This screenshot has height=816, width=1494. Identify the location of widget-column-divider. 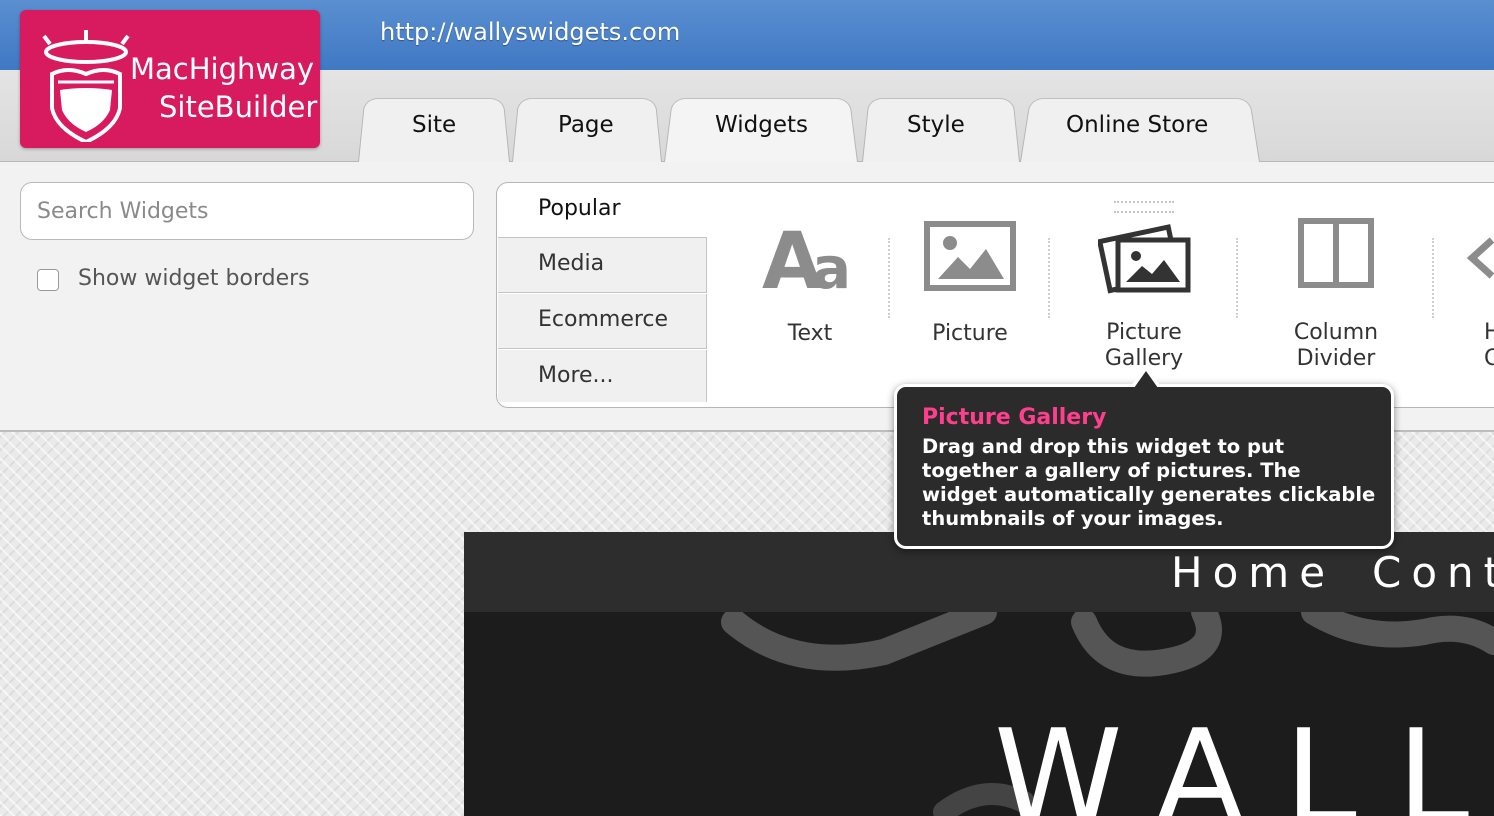
(1336, 253).